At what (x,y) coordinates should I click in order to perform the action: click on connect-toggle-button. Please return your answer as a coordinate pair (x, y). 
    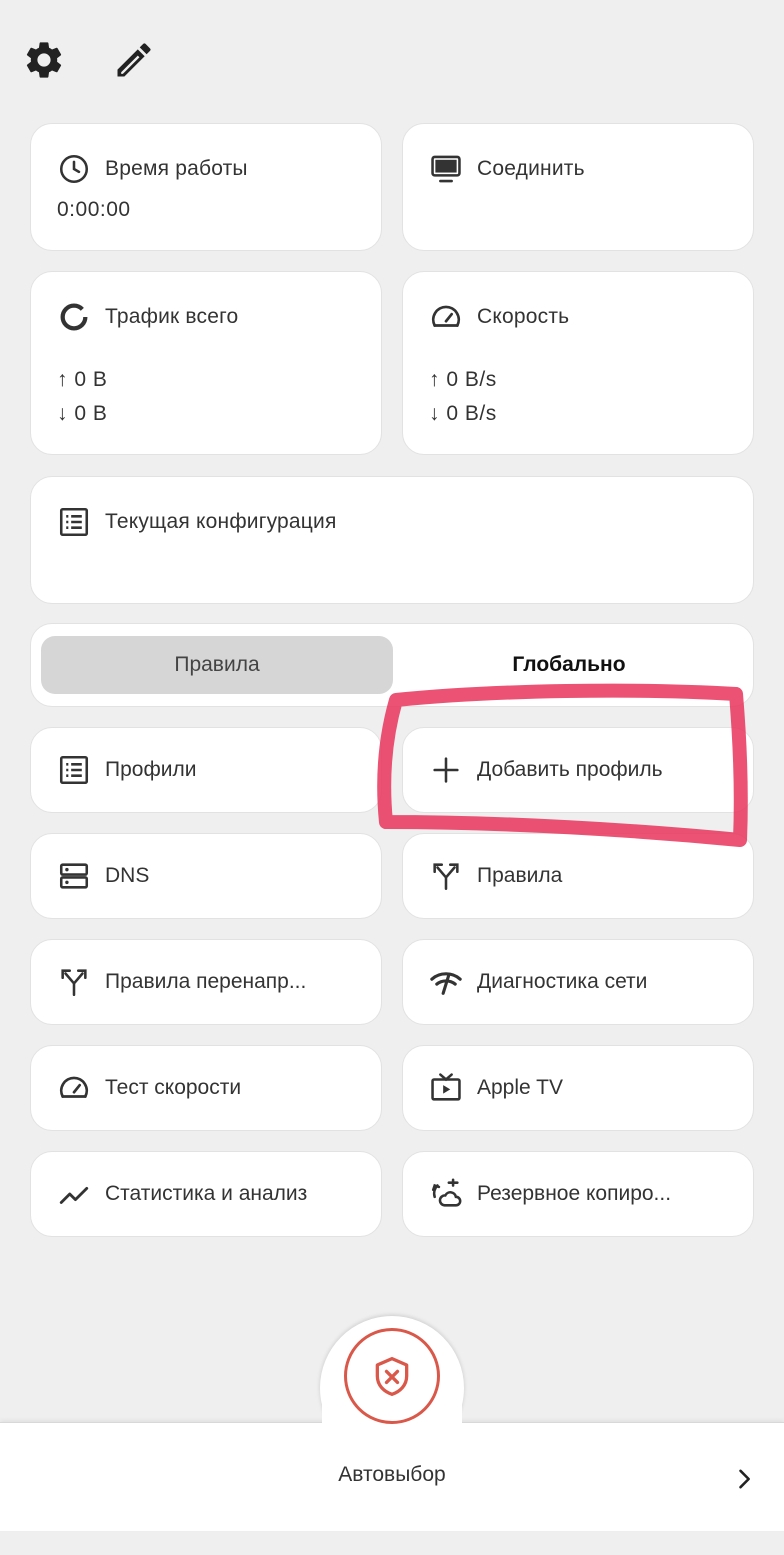
    Looking at the image, I should click on (392, 1376).